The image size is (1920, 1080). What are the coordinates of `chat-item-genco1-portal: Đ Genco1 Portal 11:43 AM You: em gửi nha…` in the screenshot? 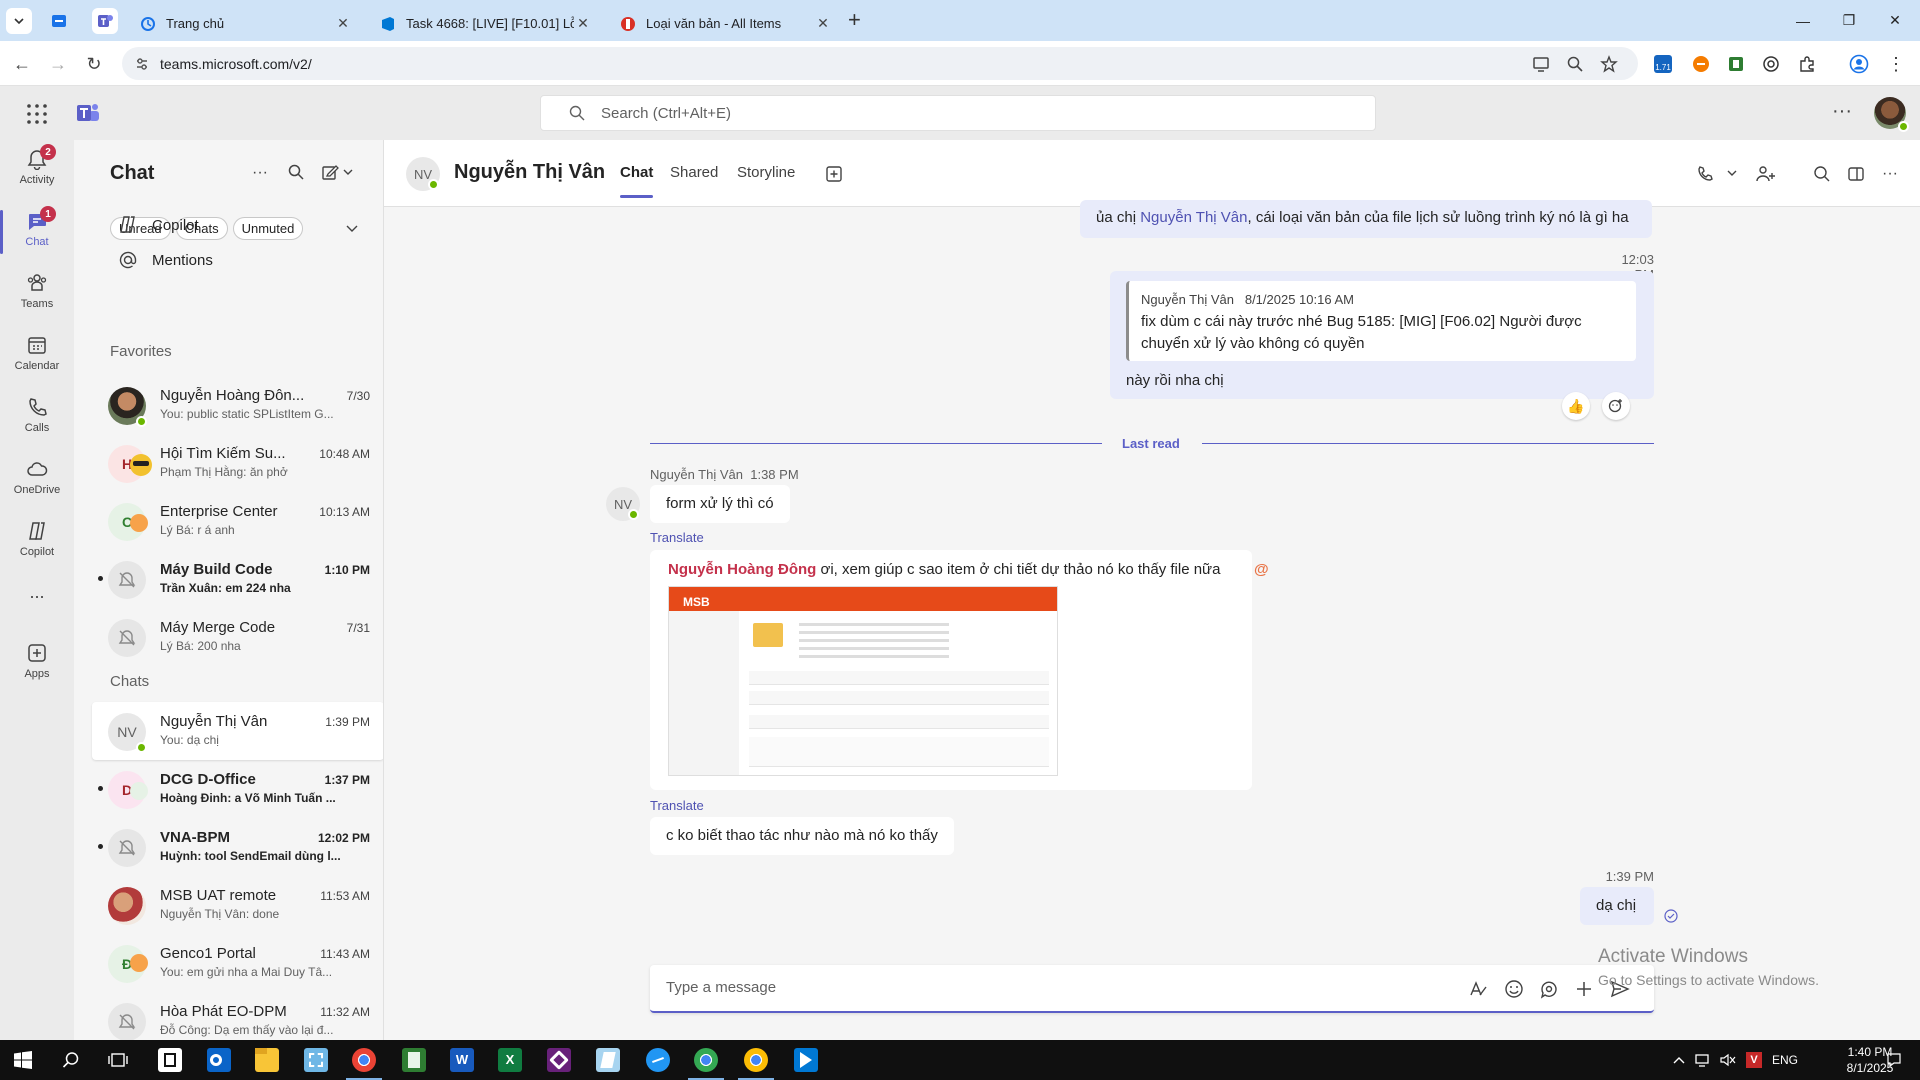 It's located at (237, 963).